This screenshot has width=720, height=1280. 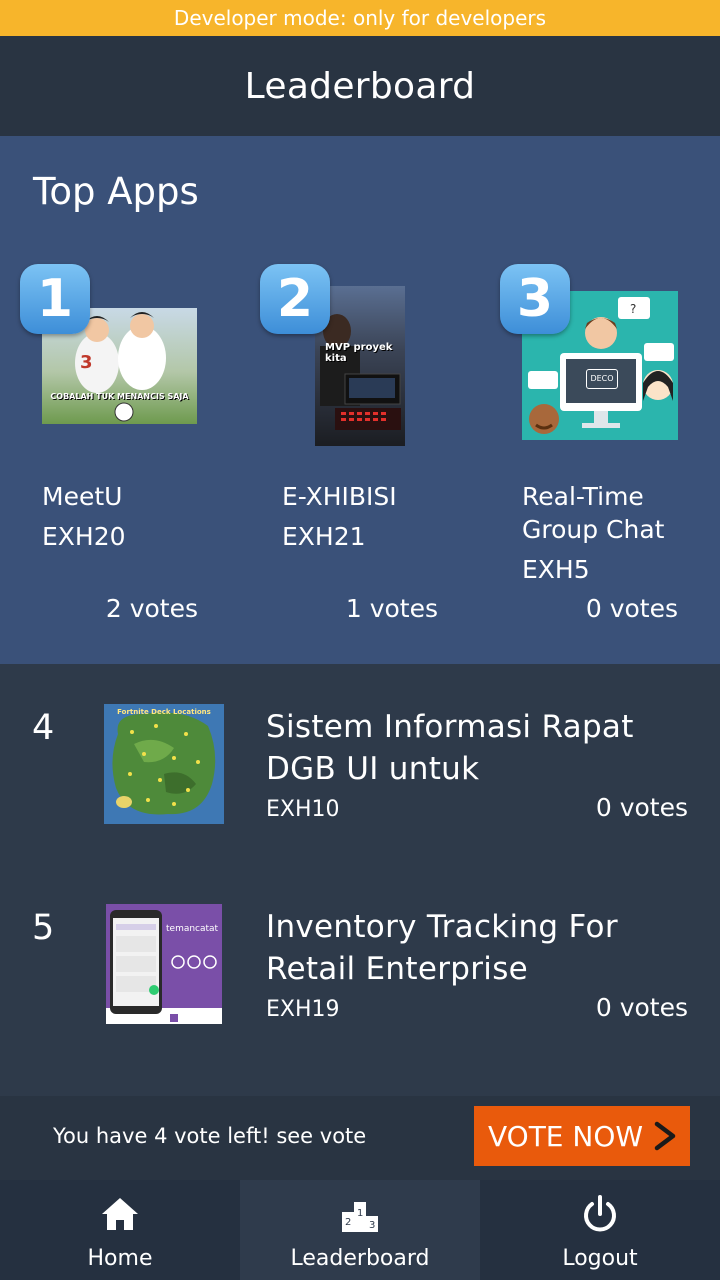 I want to click on top-app-code: EXH21, so click(x=324, y=536).